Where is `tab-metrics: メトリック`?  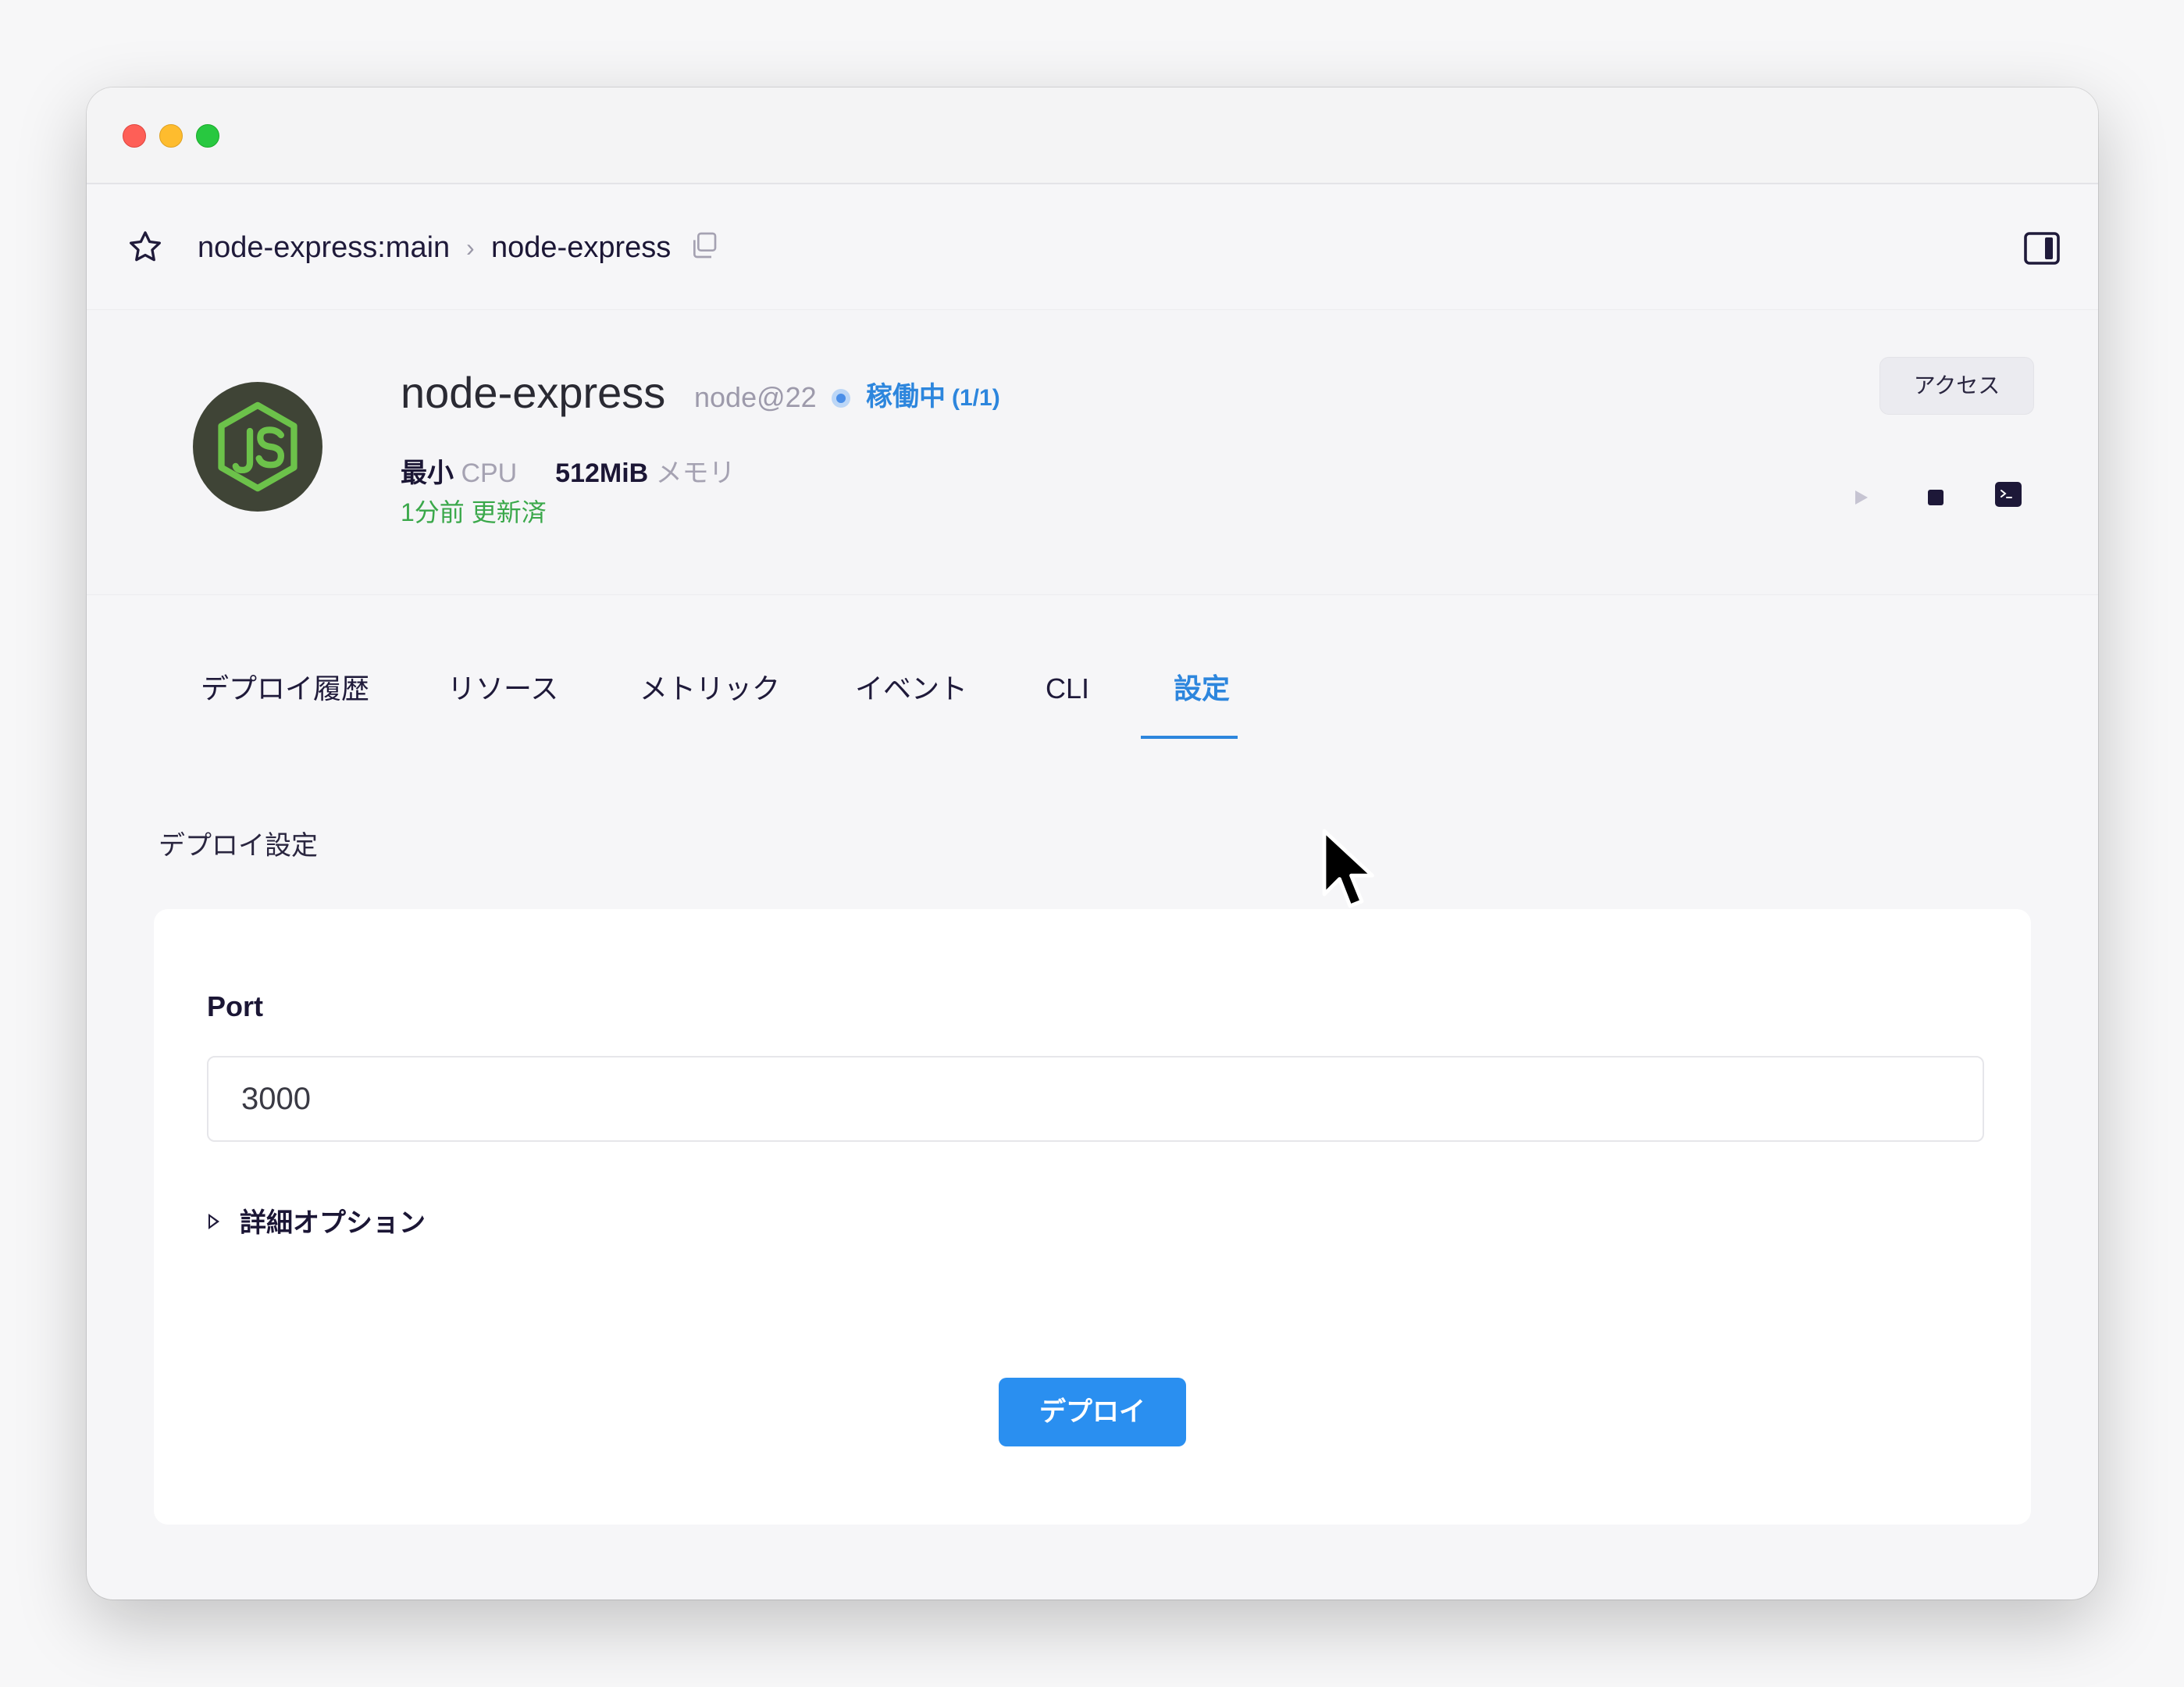
tab-metrics: メトリック is located at coordinates (710, 689).